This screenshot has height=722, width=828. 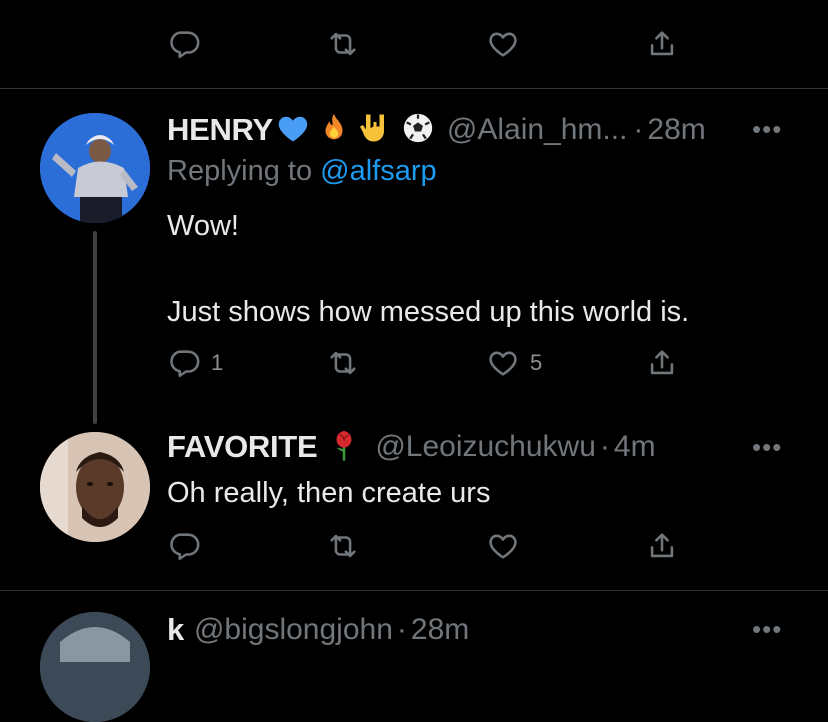 What do you see at coordinates (334, 130) in the screenshot?
I see `fire-icon` at bounding box center [334, 130].